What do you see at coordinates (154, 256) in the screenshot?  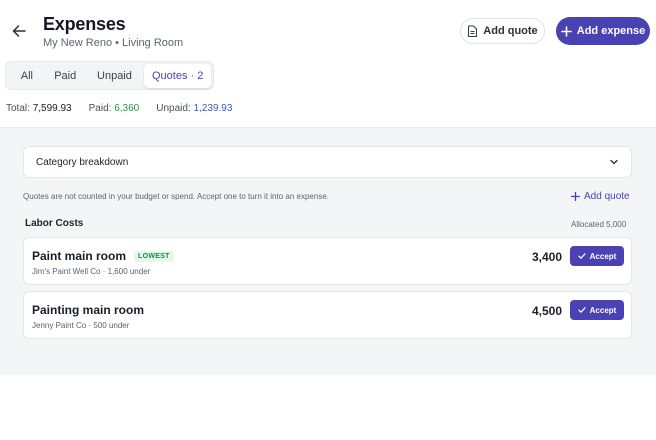 I see `lowest-badge: LOWEST` at bounding box center [154, 256].